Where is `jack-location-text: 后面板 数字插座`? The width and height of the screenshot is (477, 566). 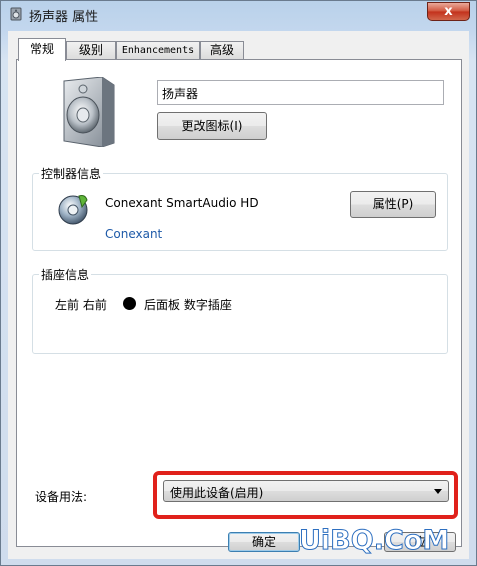
jack-location-text: 后面板 数字插座 is located at coordinates (188, 305).